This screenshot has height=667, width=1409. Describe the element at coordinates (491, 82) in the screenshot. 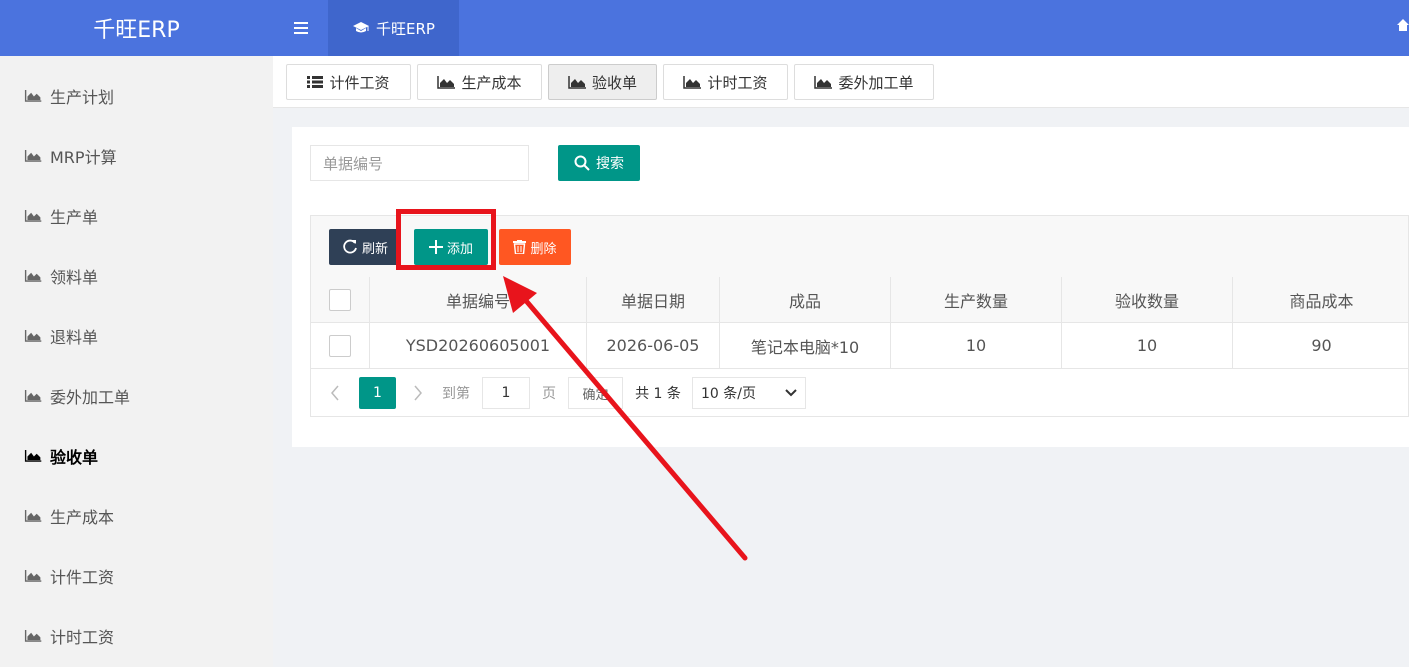

I see `tab-label: 生产成本` at that location.